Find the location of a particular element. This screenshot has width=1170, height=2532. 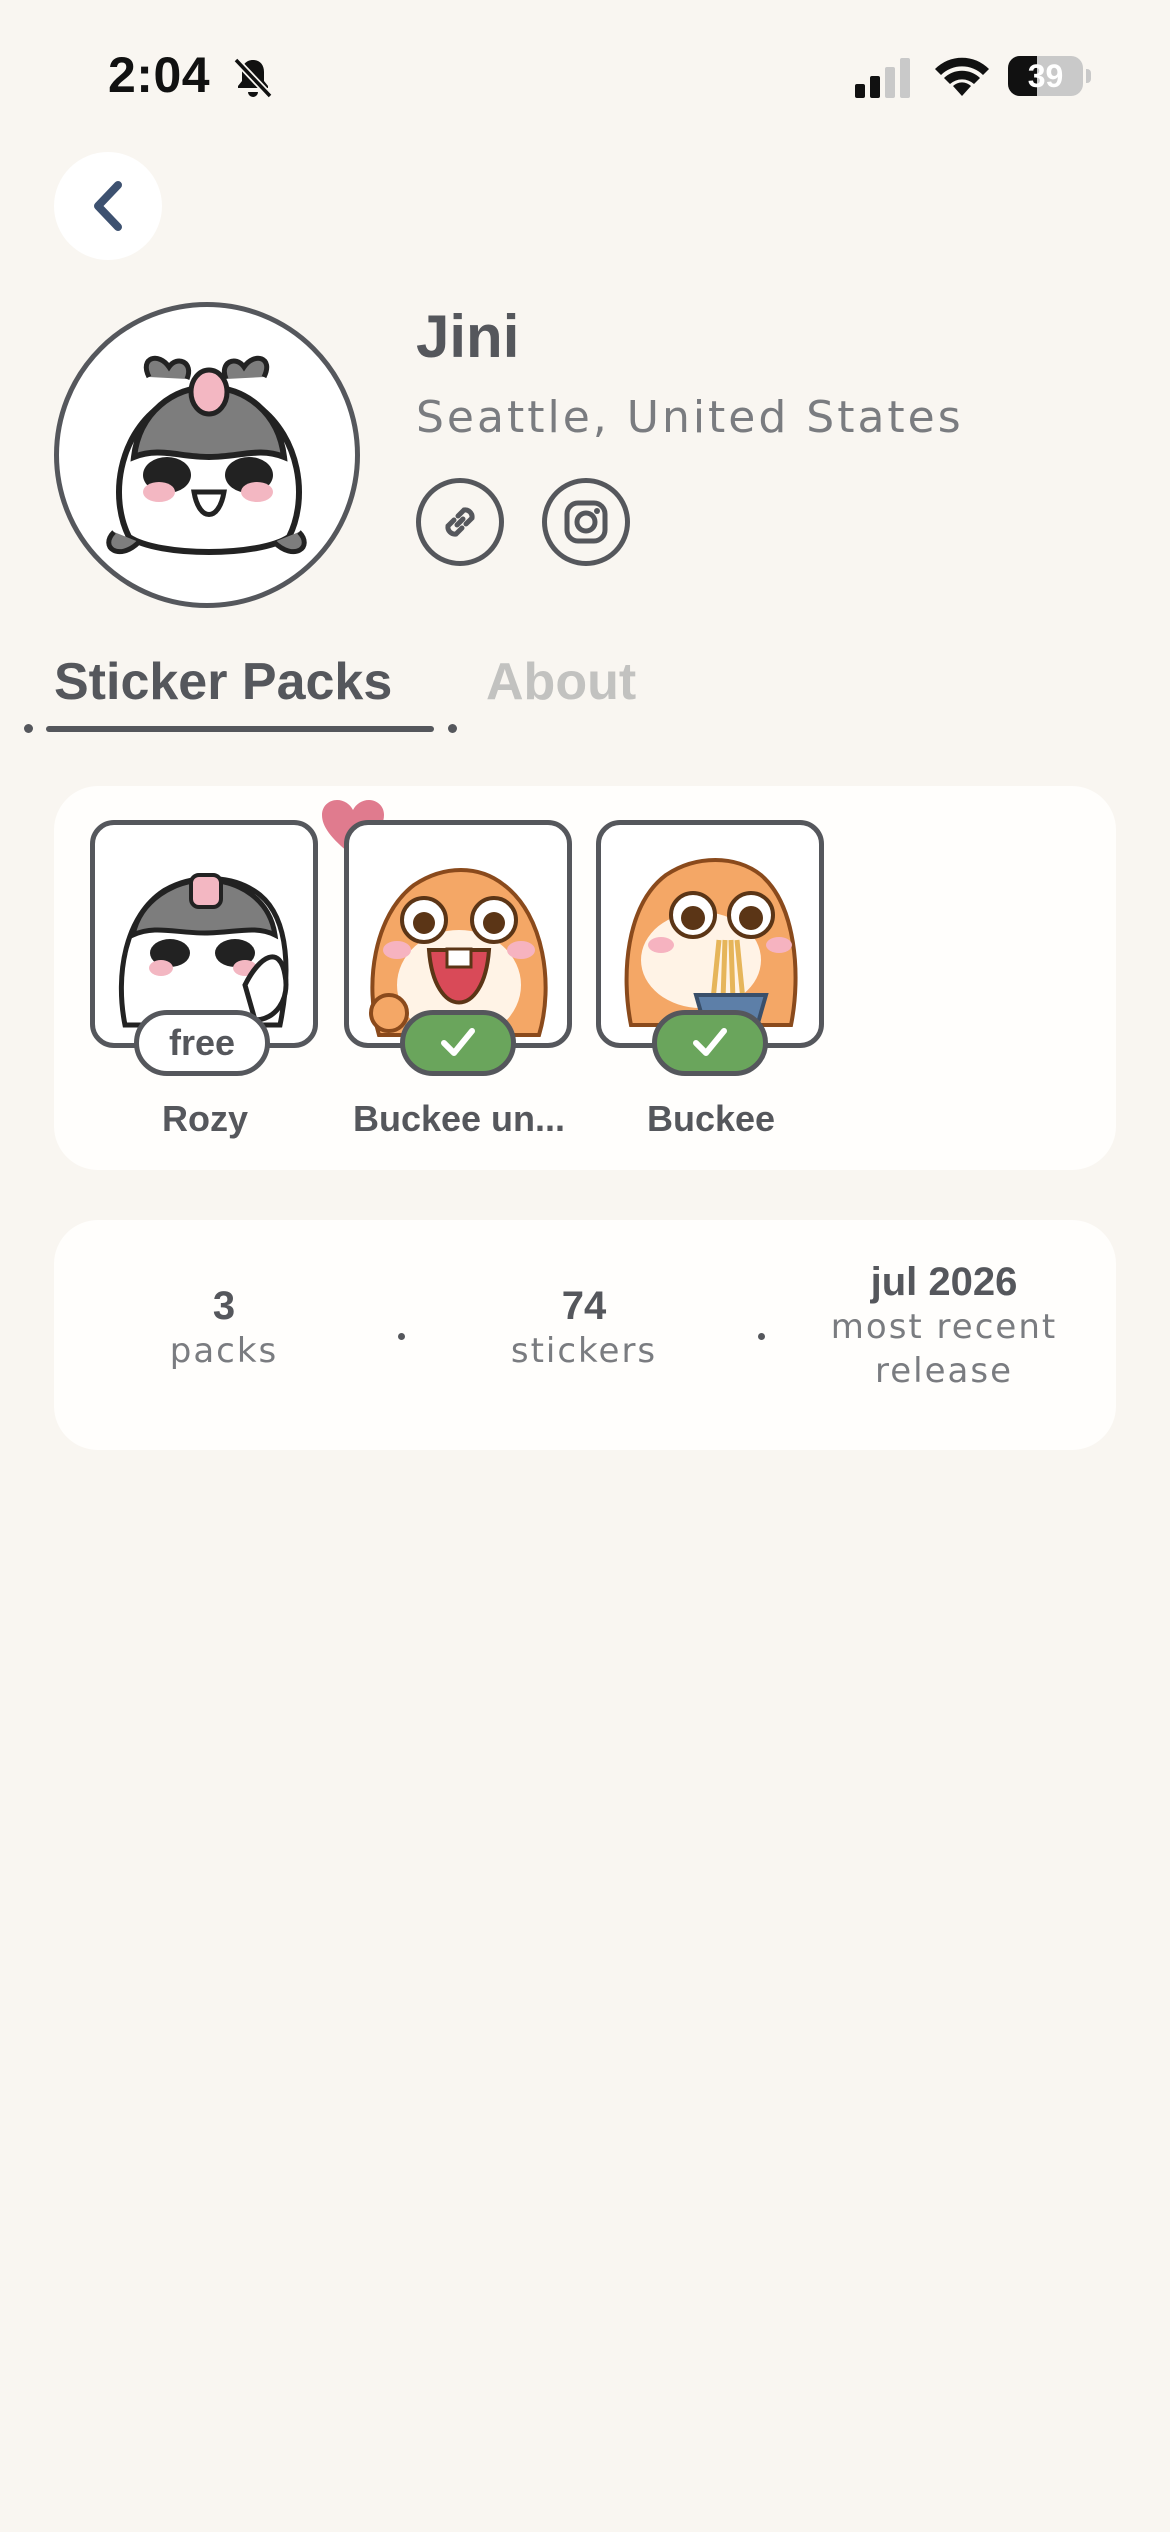

back-button is located at coordinates (108, 206).